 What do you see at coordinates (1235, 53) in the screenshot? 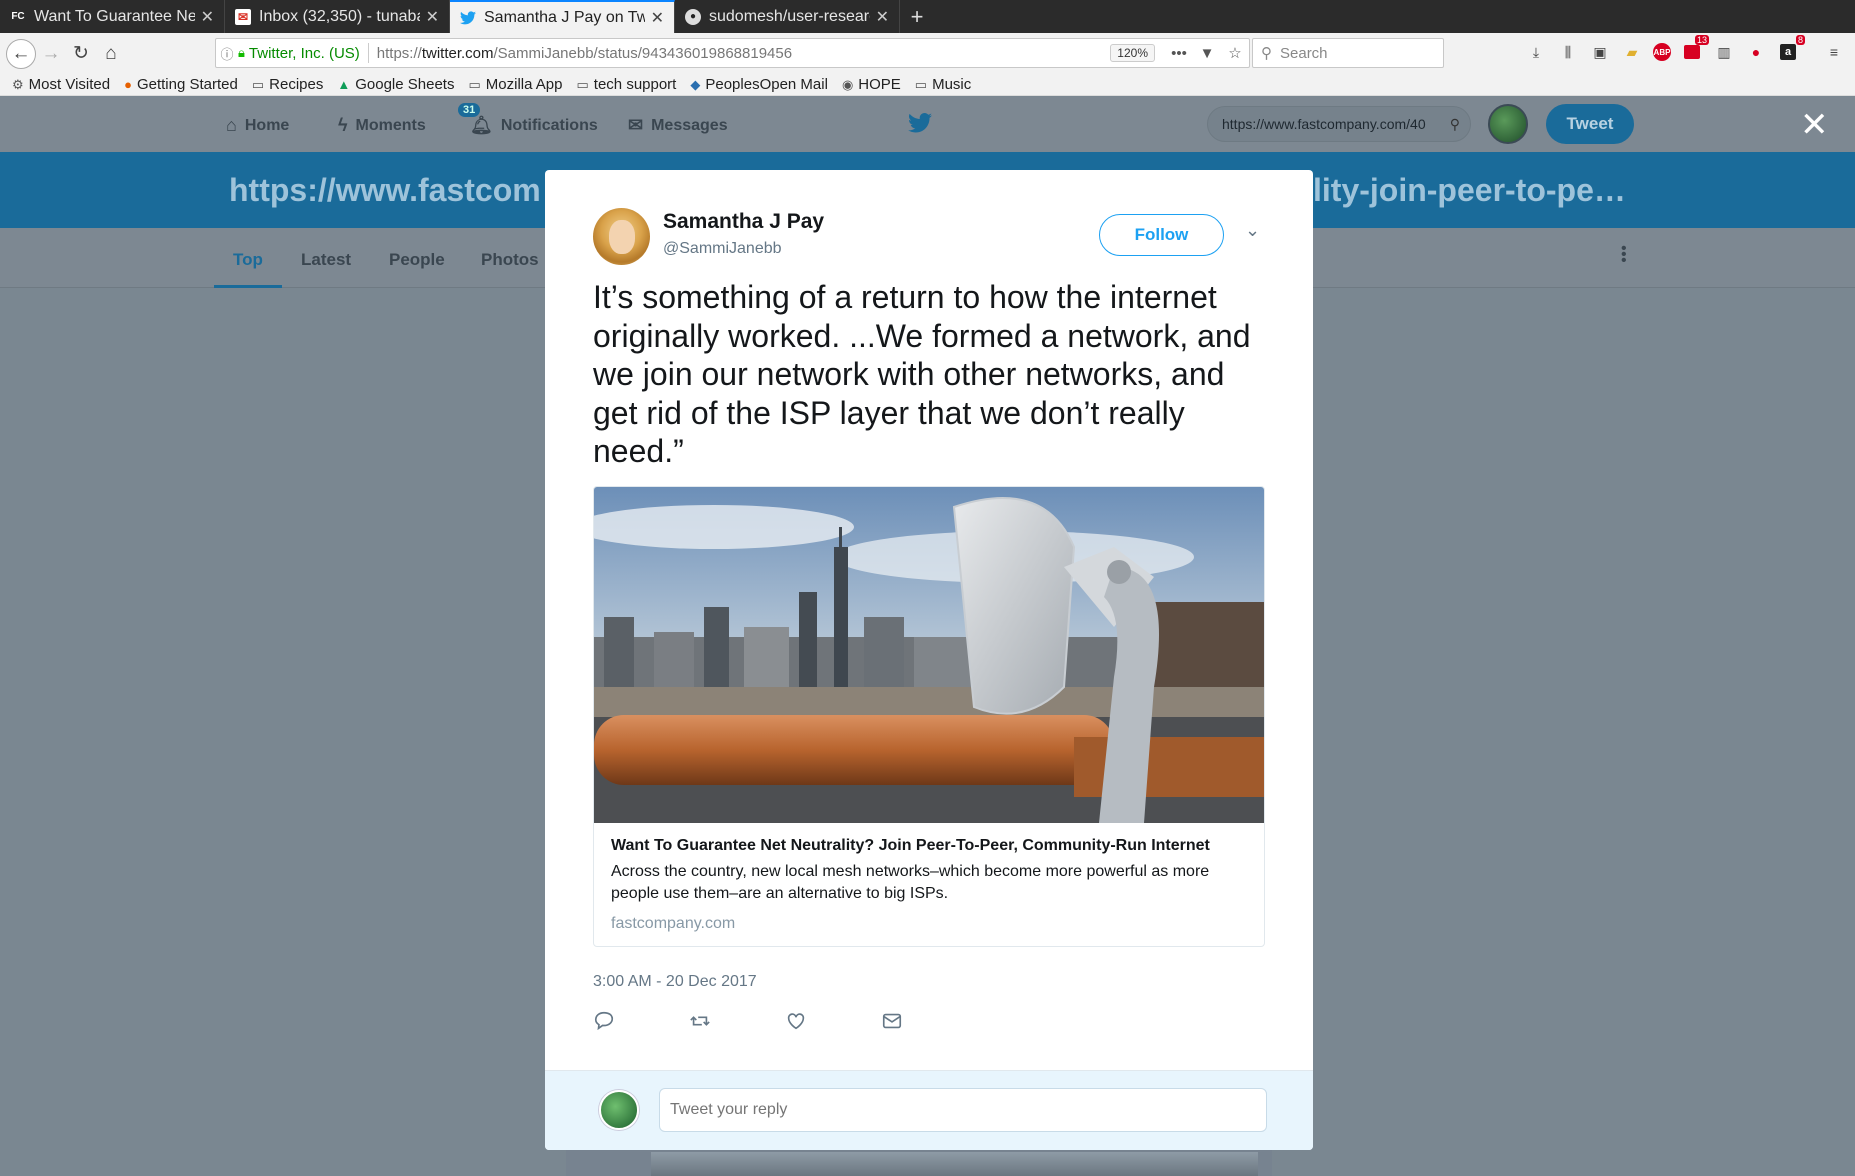
I see `bookmark-star-icon: ☆` at bounding box center [1235, 53].